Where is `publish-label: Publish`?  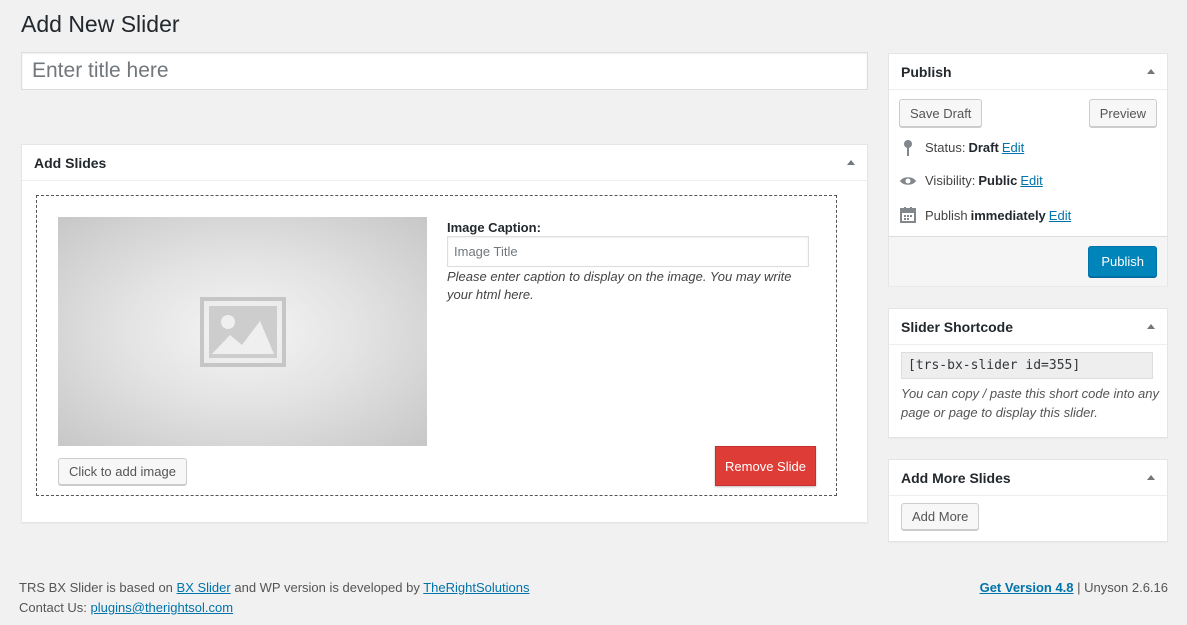 publish-label: Publish is located at coordinates (946, 215).